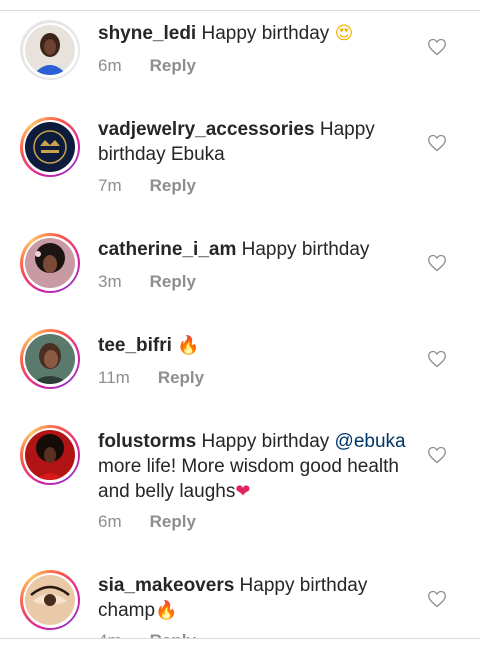  What do you see at coordinates (240, 644) in the screenshot?
I see `bottom-divider` at bounding box center [240, 644].